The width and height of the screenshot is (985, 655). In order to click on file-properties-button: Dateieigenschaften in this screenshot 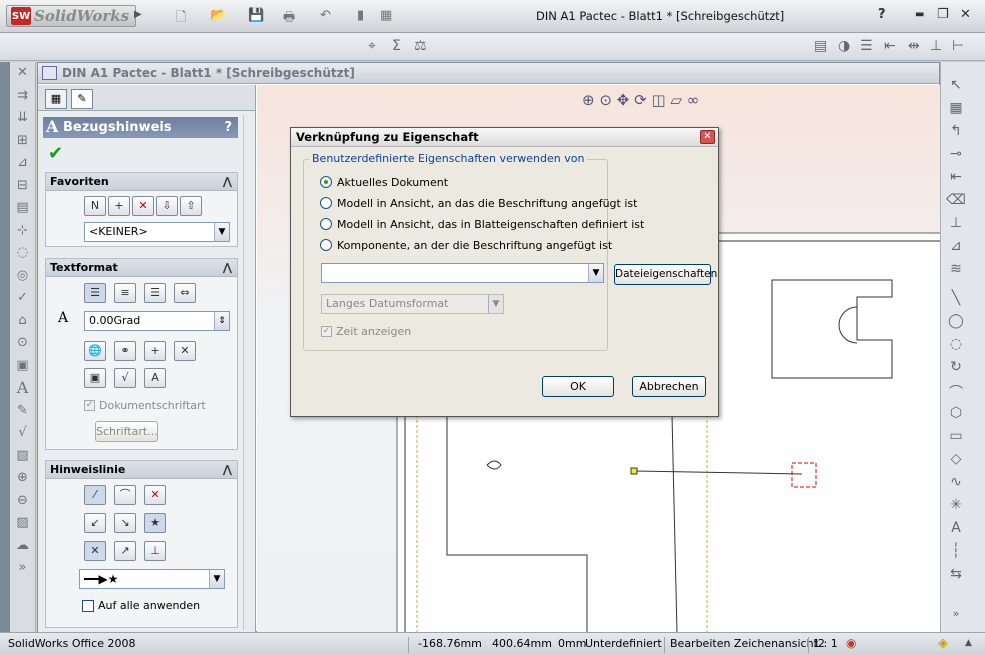, I will do `click(665, 274)`.